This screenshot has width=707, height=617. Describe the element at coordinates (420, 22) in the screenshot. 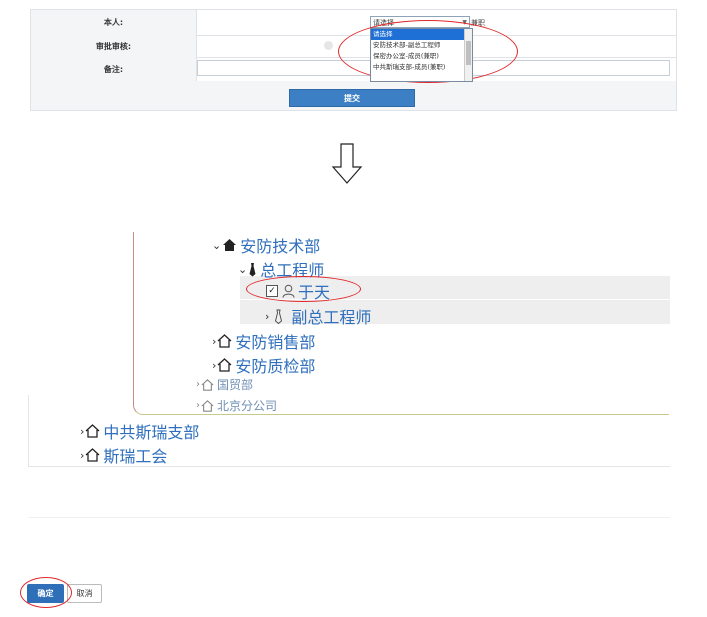

I see `position-select: 请选择 ▼` at that location.